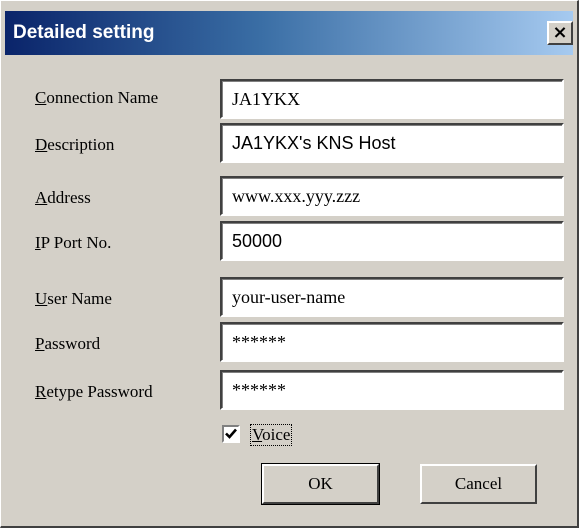 The image size is (579, 528). Describe the element at coordinates (392, 143) in the screenshot. I see `description-input: JA1YKX's KNS Host` at that location.